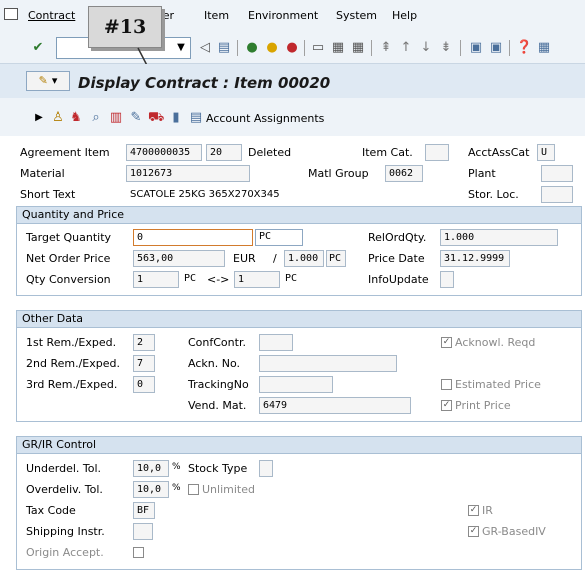  What do you see at coordinates (138, 552) in the screenshot?
I see `origin-accept-checkbox` at bounding box center [138, 552].